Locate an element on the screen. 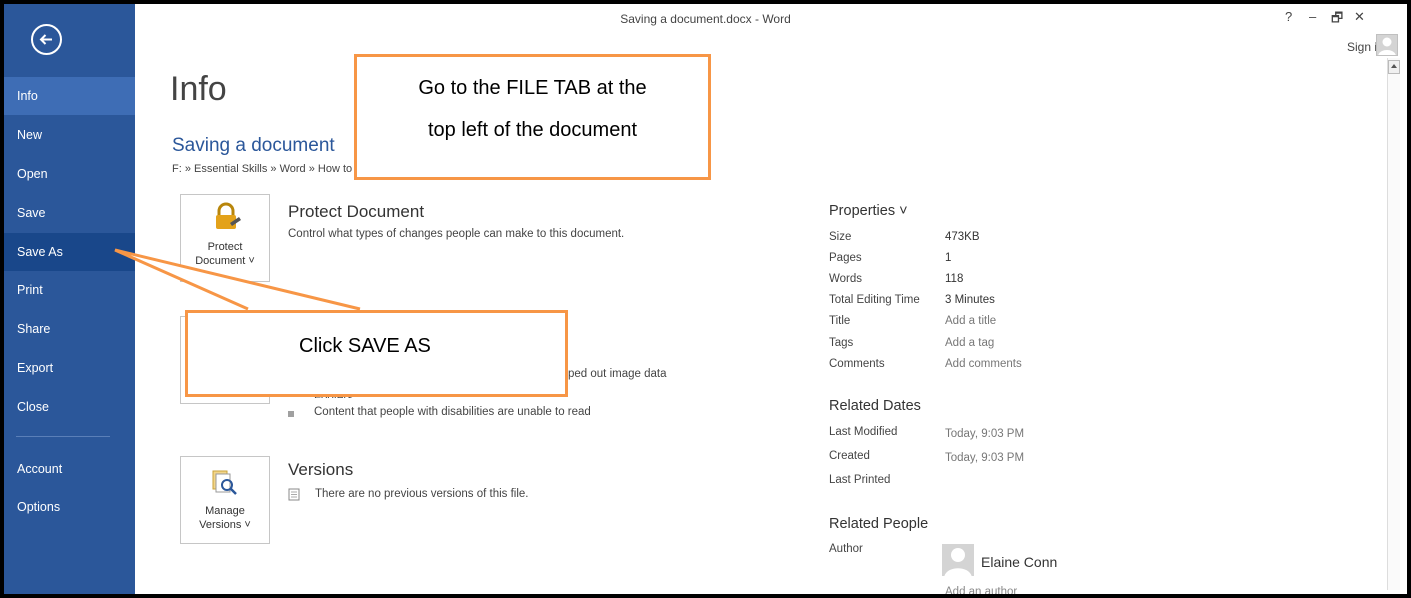  callout-save-as: Click SAVE AS is located at coordinates (376, 353).